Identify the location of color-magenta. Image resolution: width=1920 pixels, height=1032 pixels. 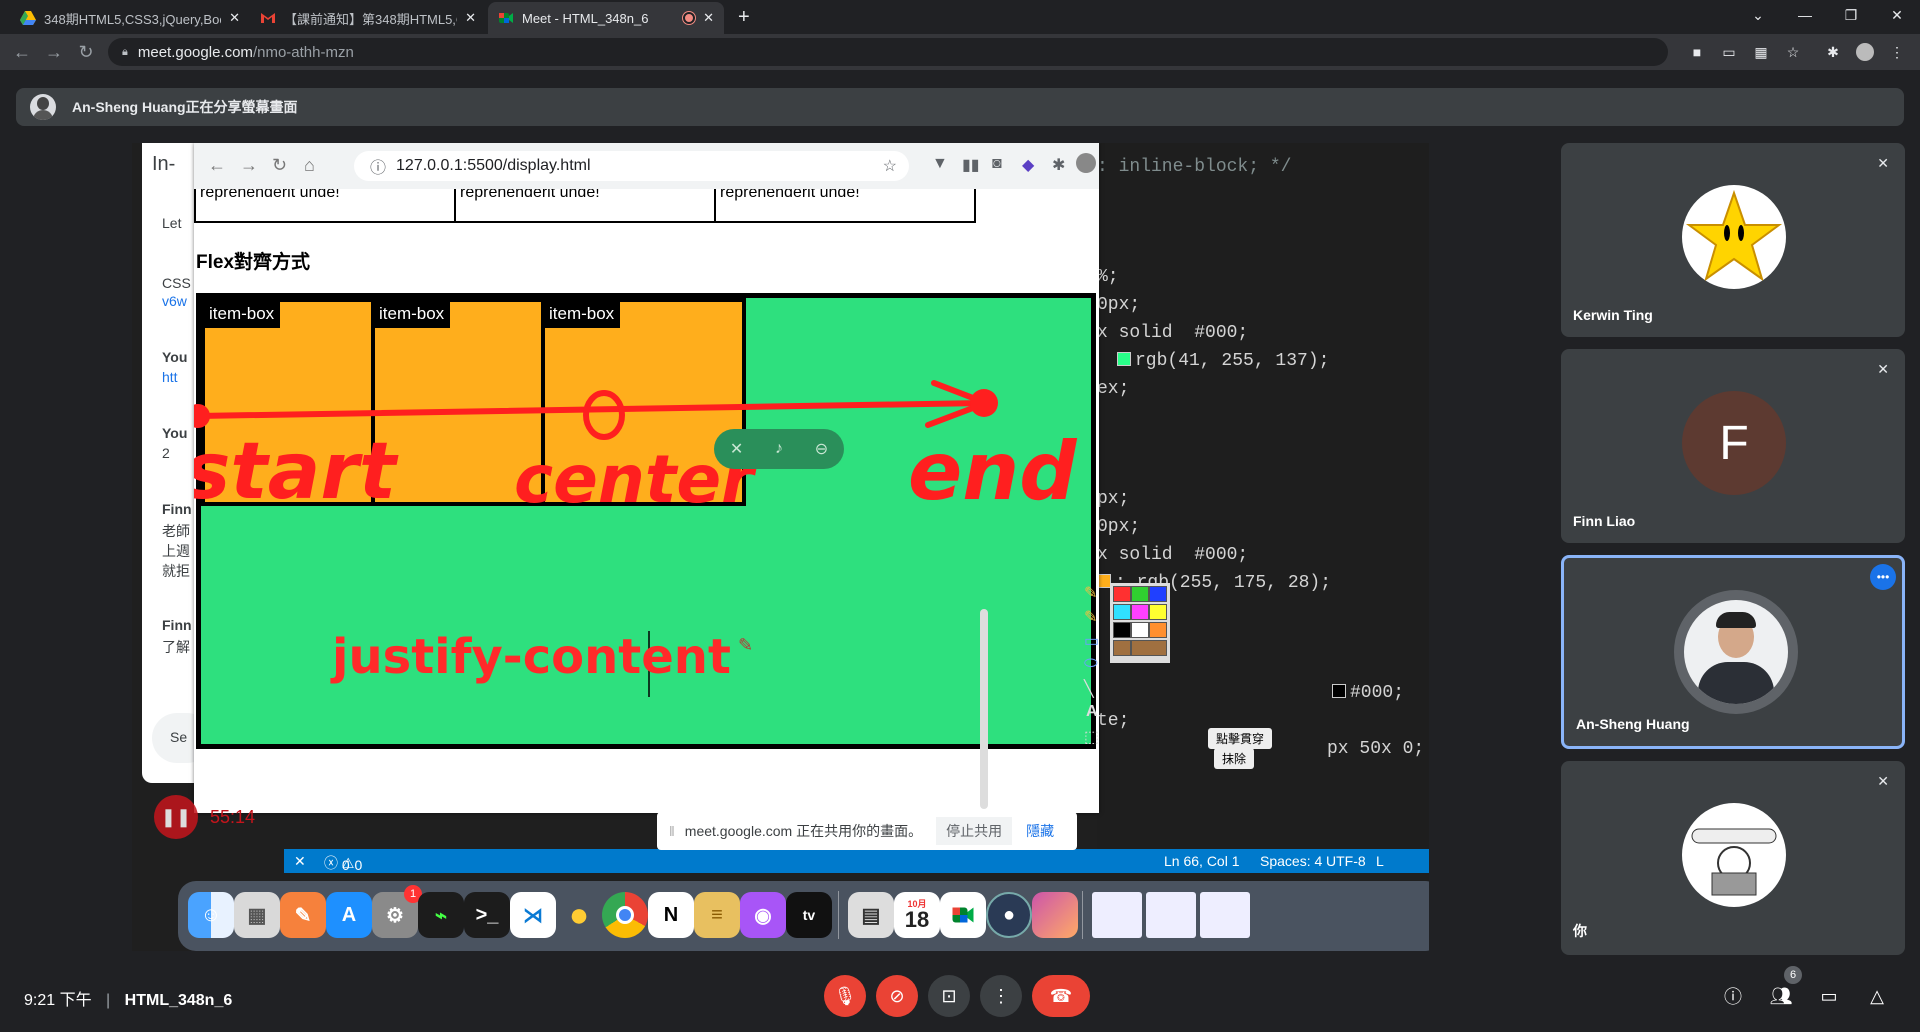
(1140, 612).